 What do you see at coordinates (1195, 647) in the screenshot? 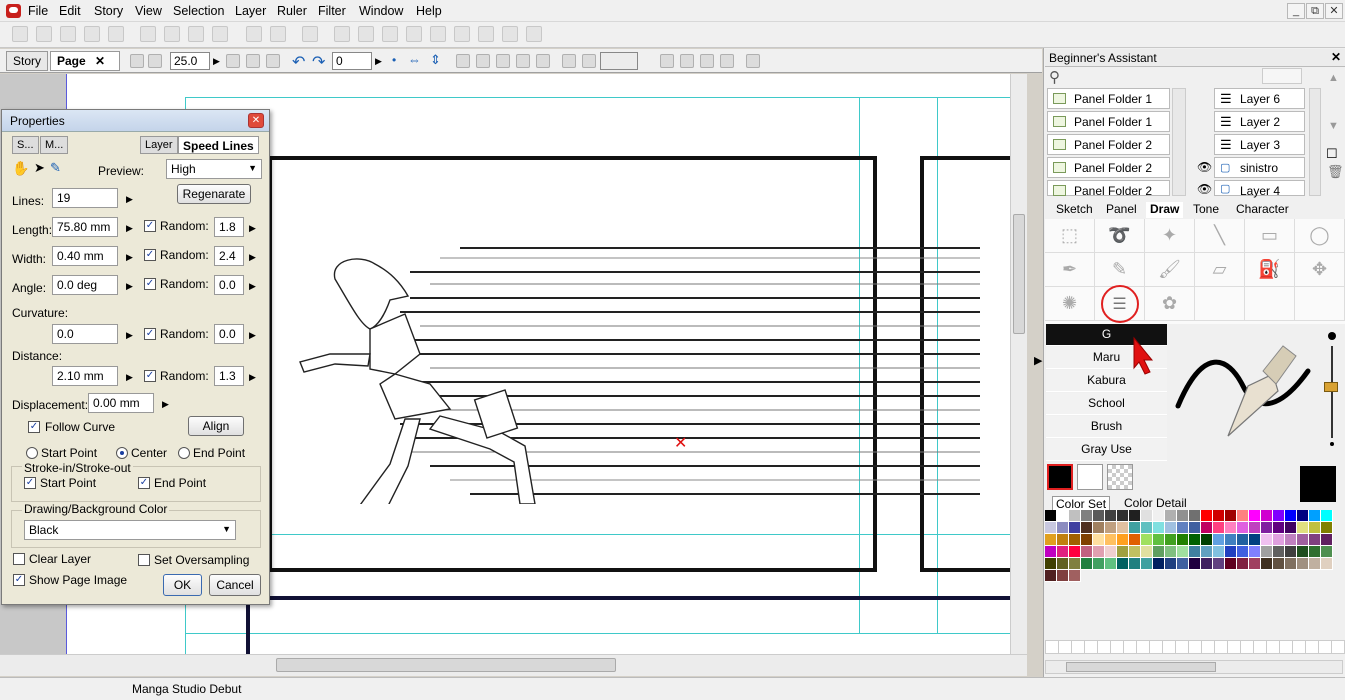
I see `custom-color-row` at bounding box center [1195, 647].